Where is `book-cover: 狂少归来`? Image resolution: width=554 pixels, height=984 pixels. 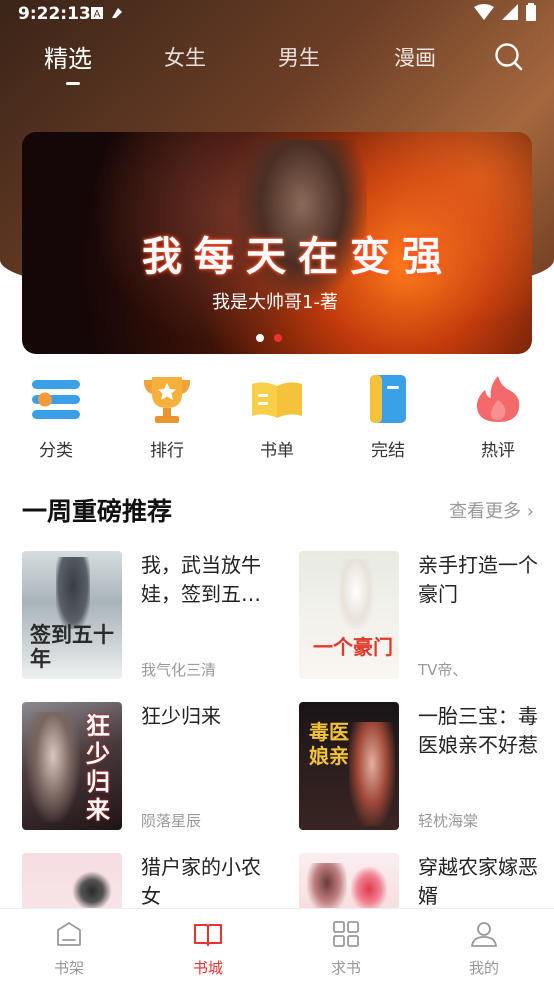 book-cover: 狂少归来 is located at coordinates (72, 766).